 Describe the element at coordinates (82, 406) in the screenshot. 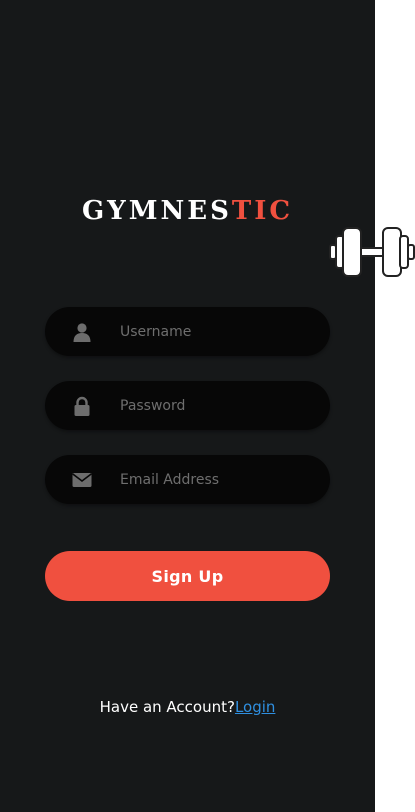

I see `lock-icon` at that location.